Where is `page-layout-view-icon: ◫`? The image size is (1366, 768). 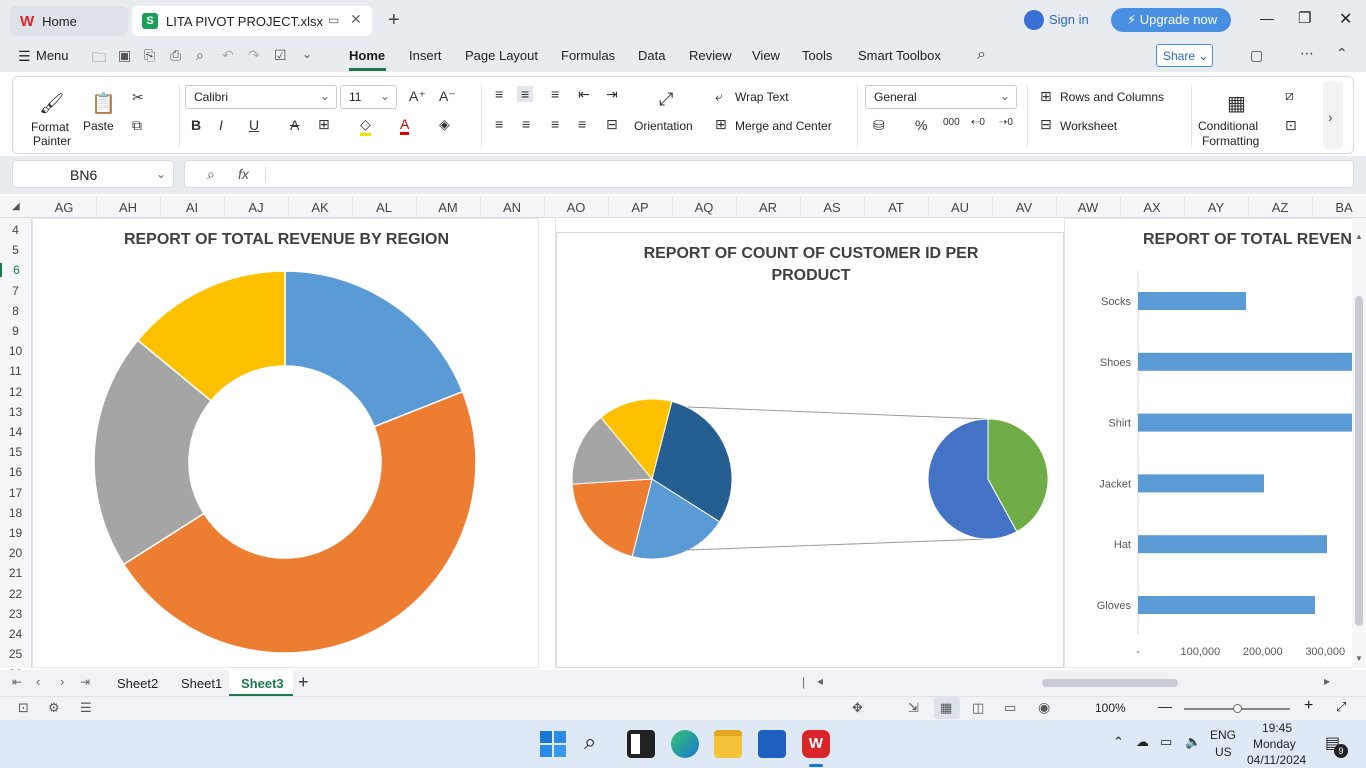 page-layout-view-icon: ◫ is located at coordinates (978, 708).